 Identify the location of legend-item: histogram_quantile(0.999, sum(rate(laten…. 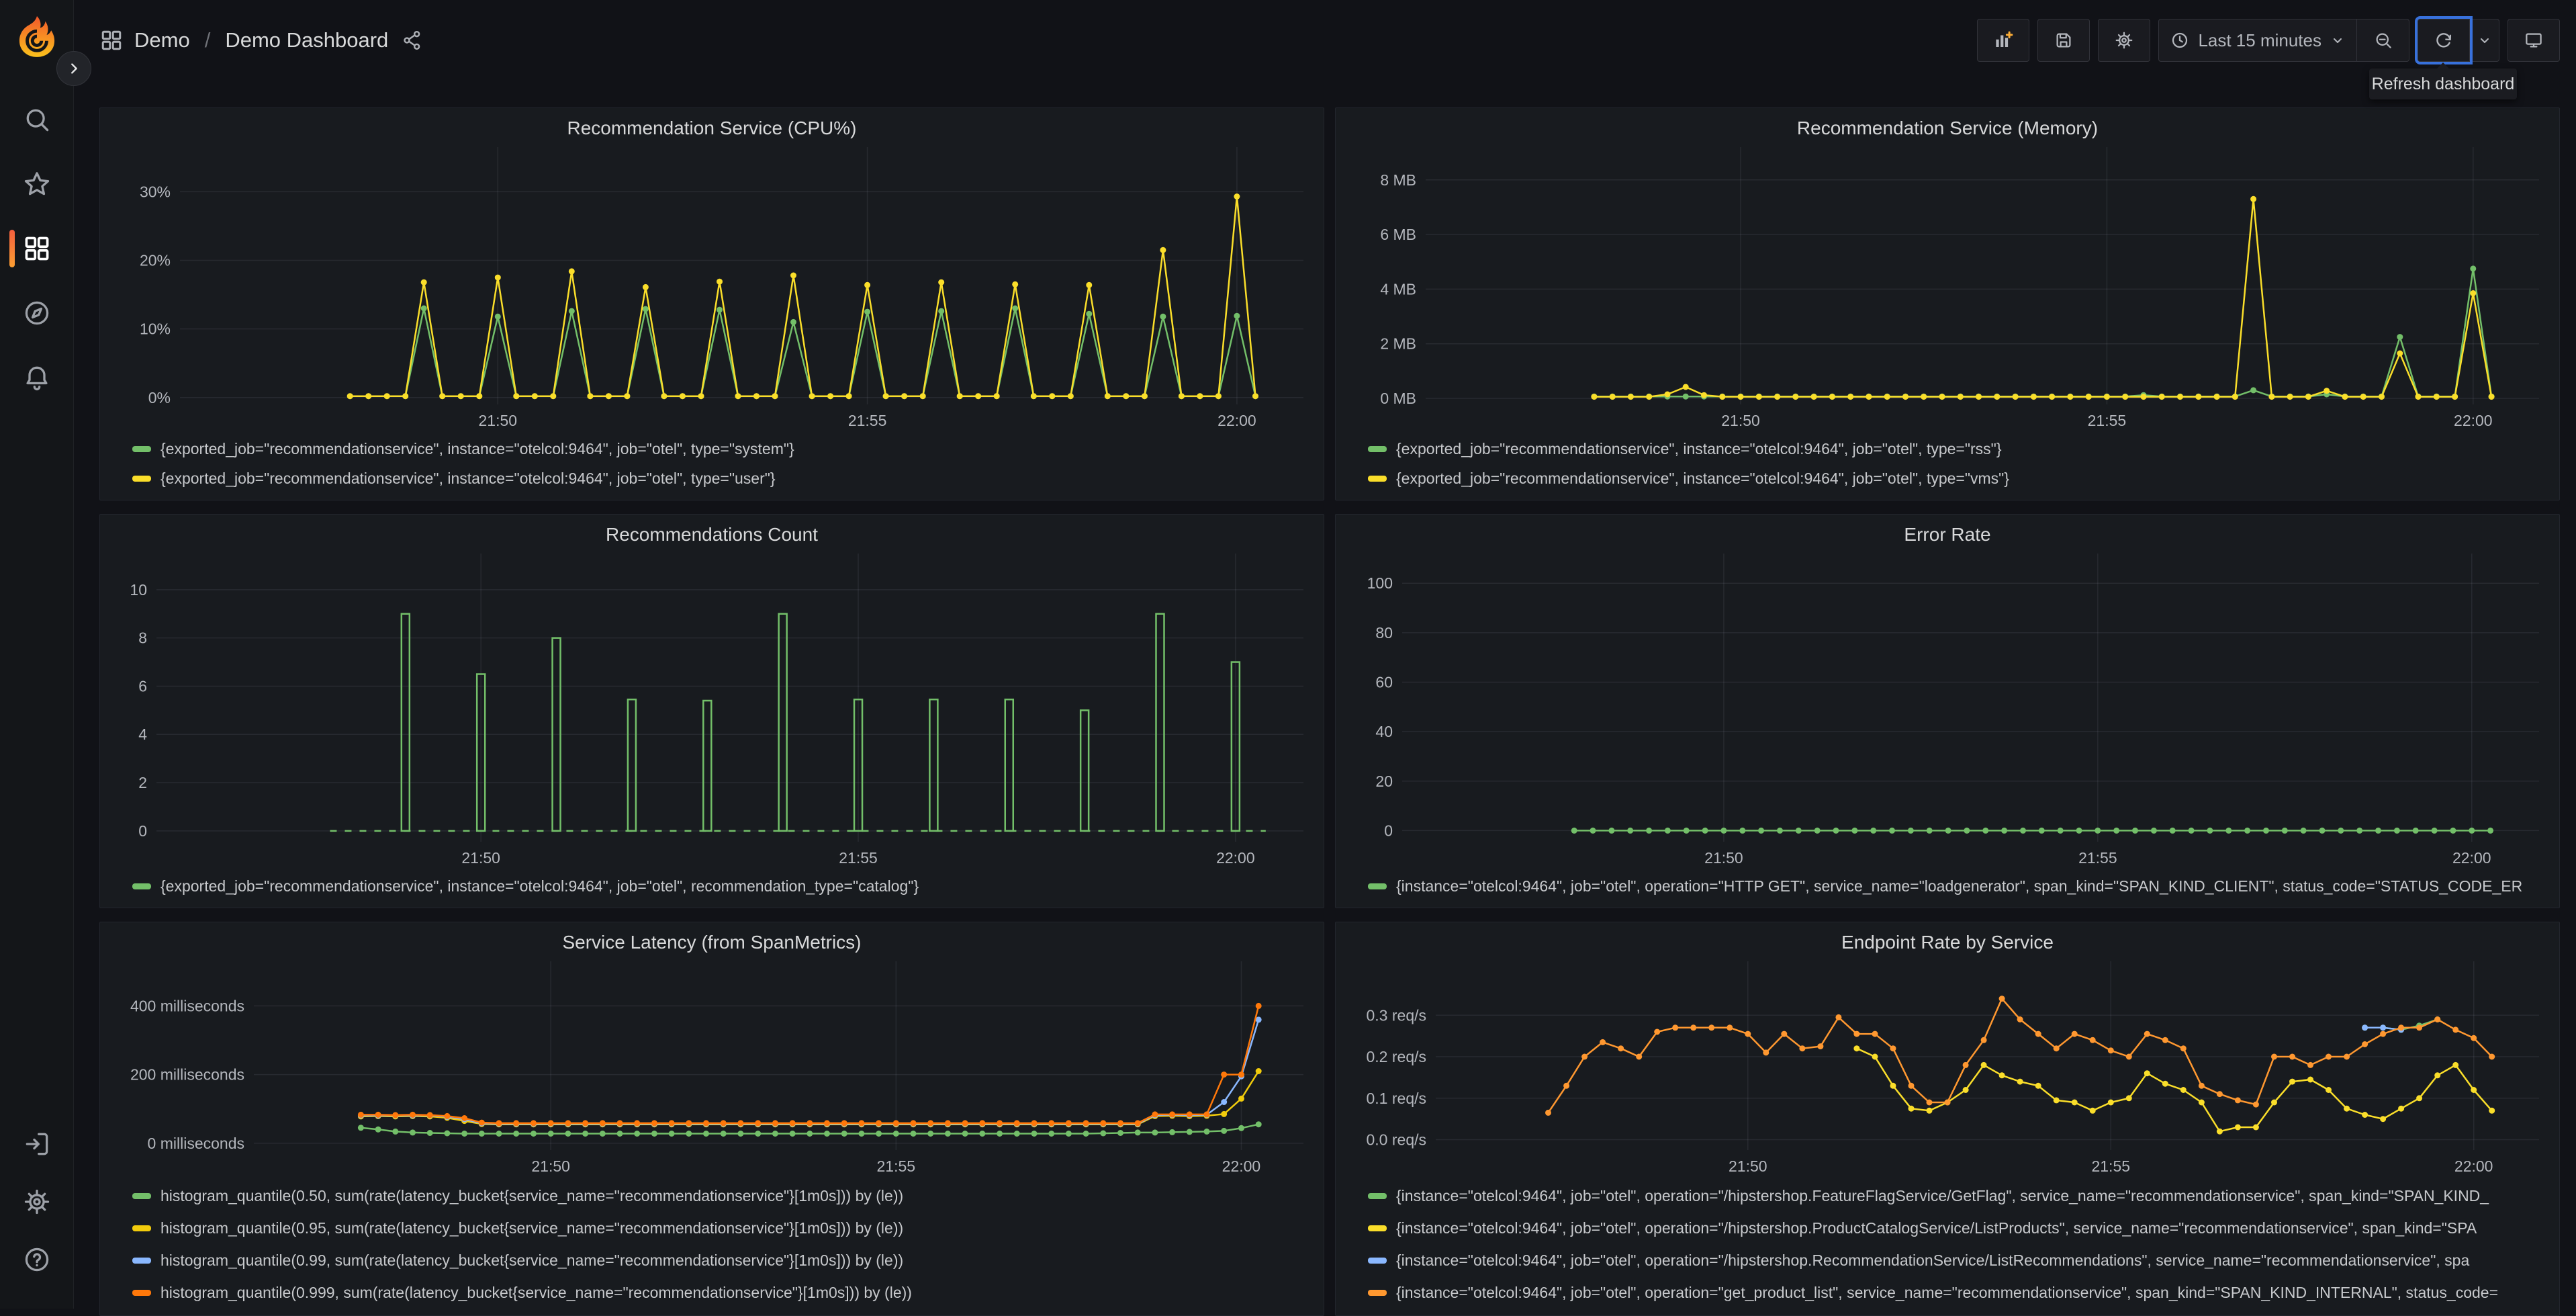
(723, 1292).